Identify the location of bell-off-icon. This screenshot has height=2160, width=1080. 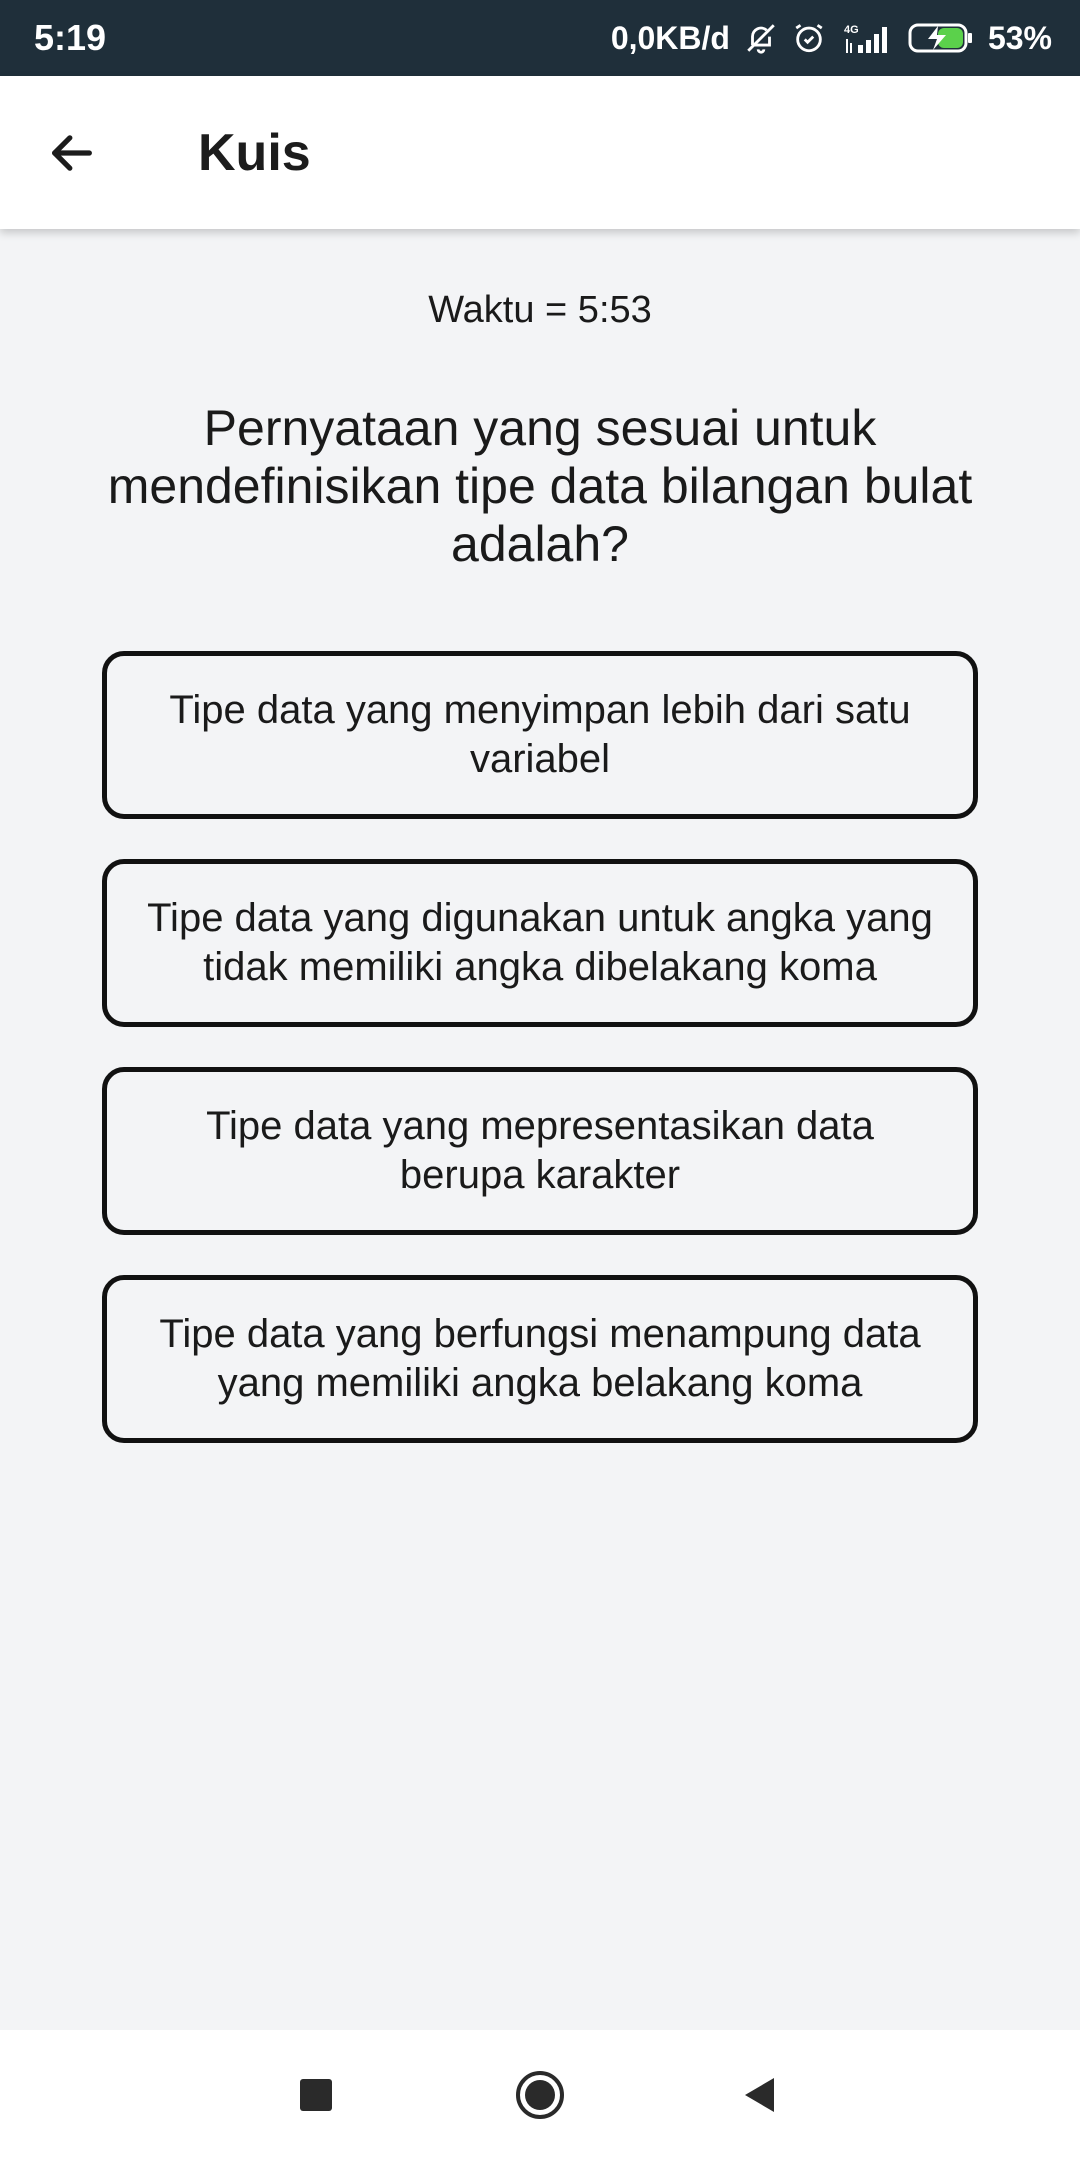
(761, 38).